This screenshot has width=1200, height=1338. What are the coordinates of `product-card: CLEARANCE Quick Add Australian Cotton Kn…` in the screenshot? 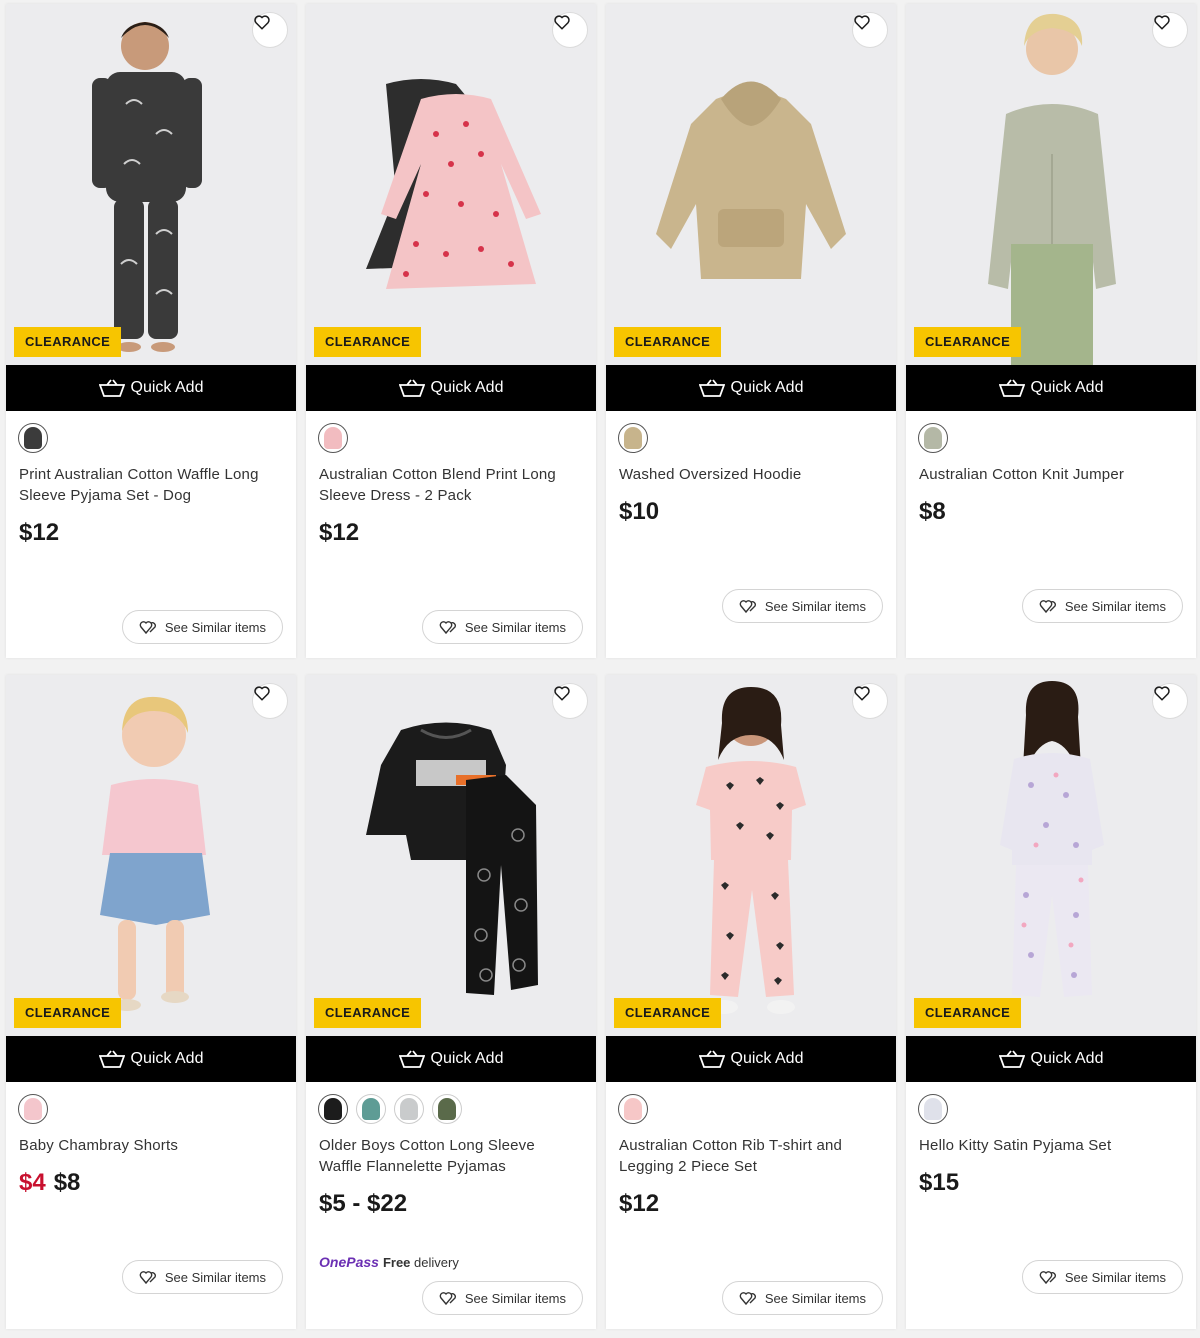 It's located at (1051, 331).